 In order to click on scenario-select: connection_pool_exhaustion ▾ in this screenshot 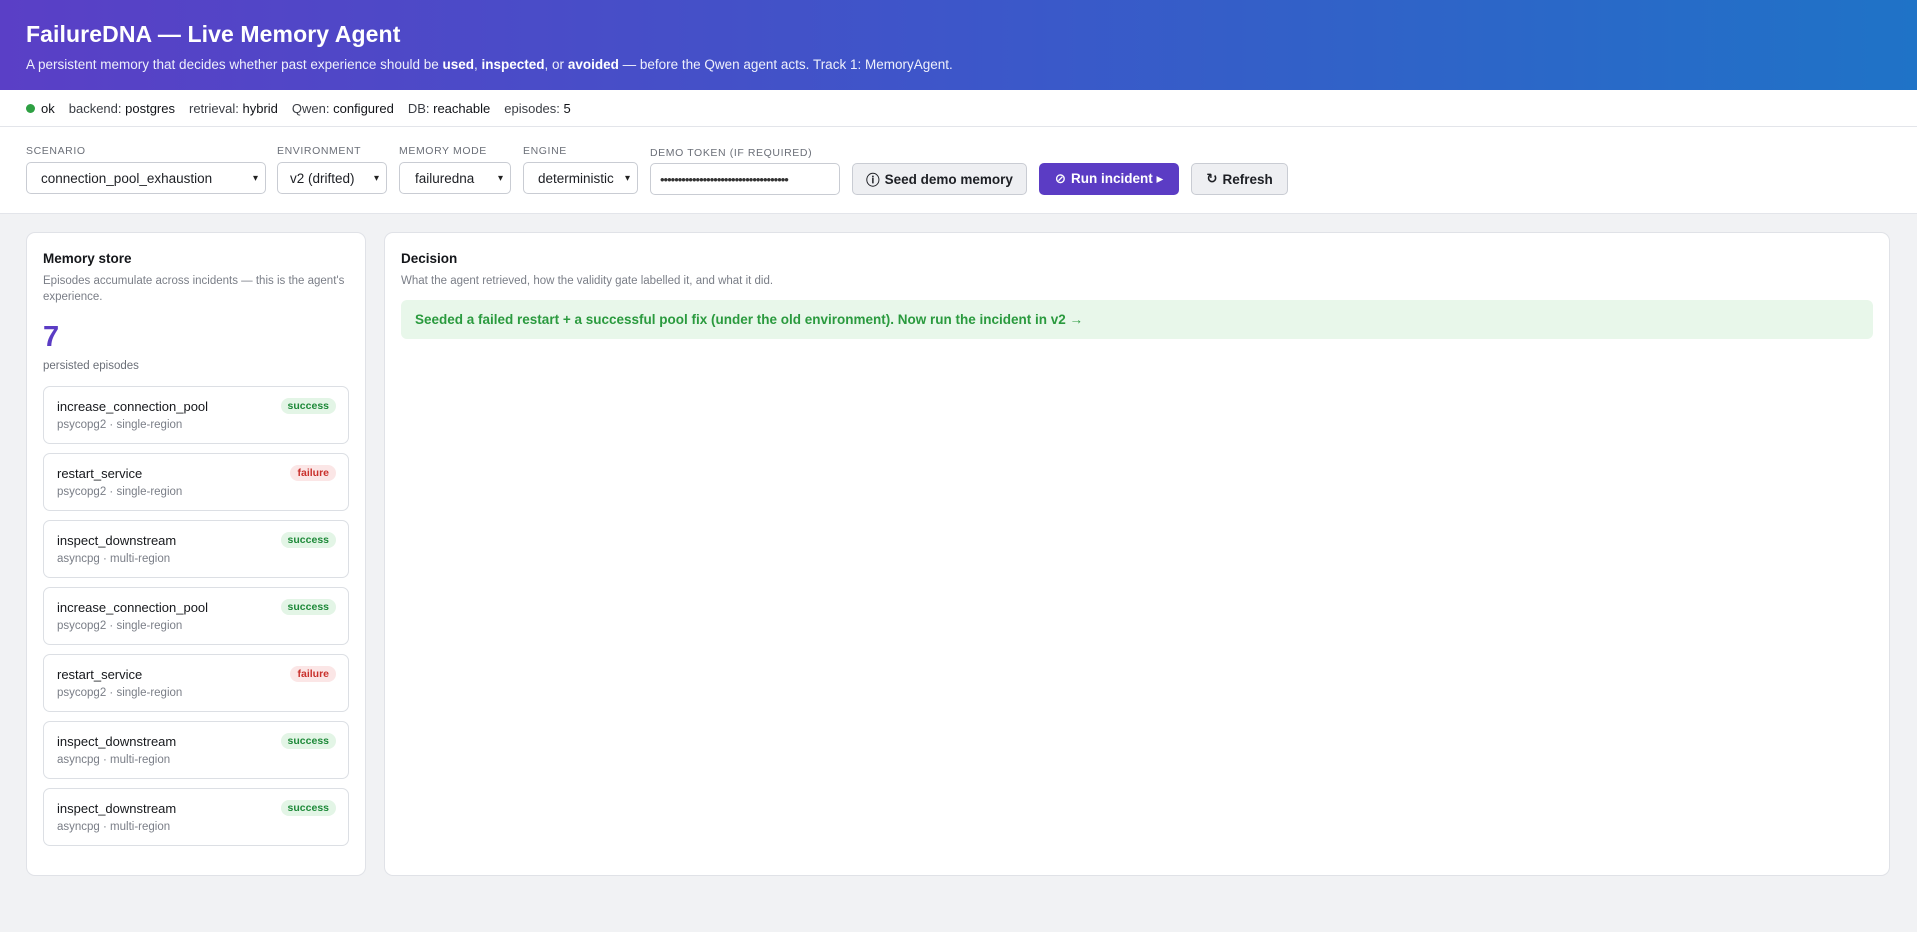, I will do `click(146, 178)`.